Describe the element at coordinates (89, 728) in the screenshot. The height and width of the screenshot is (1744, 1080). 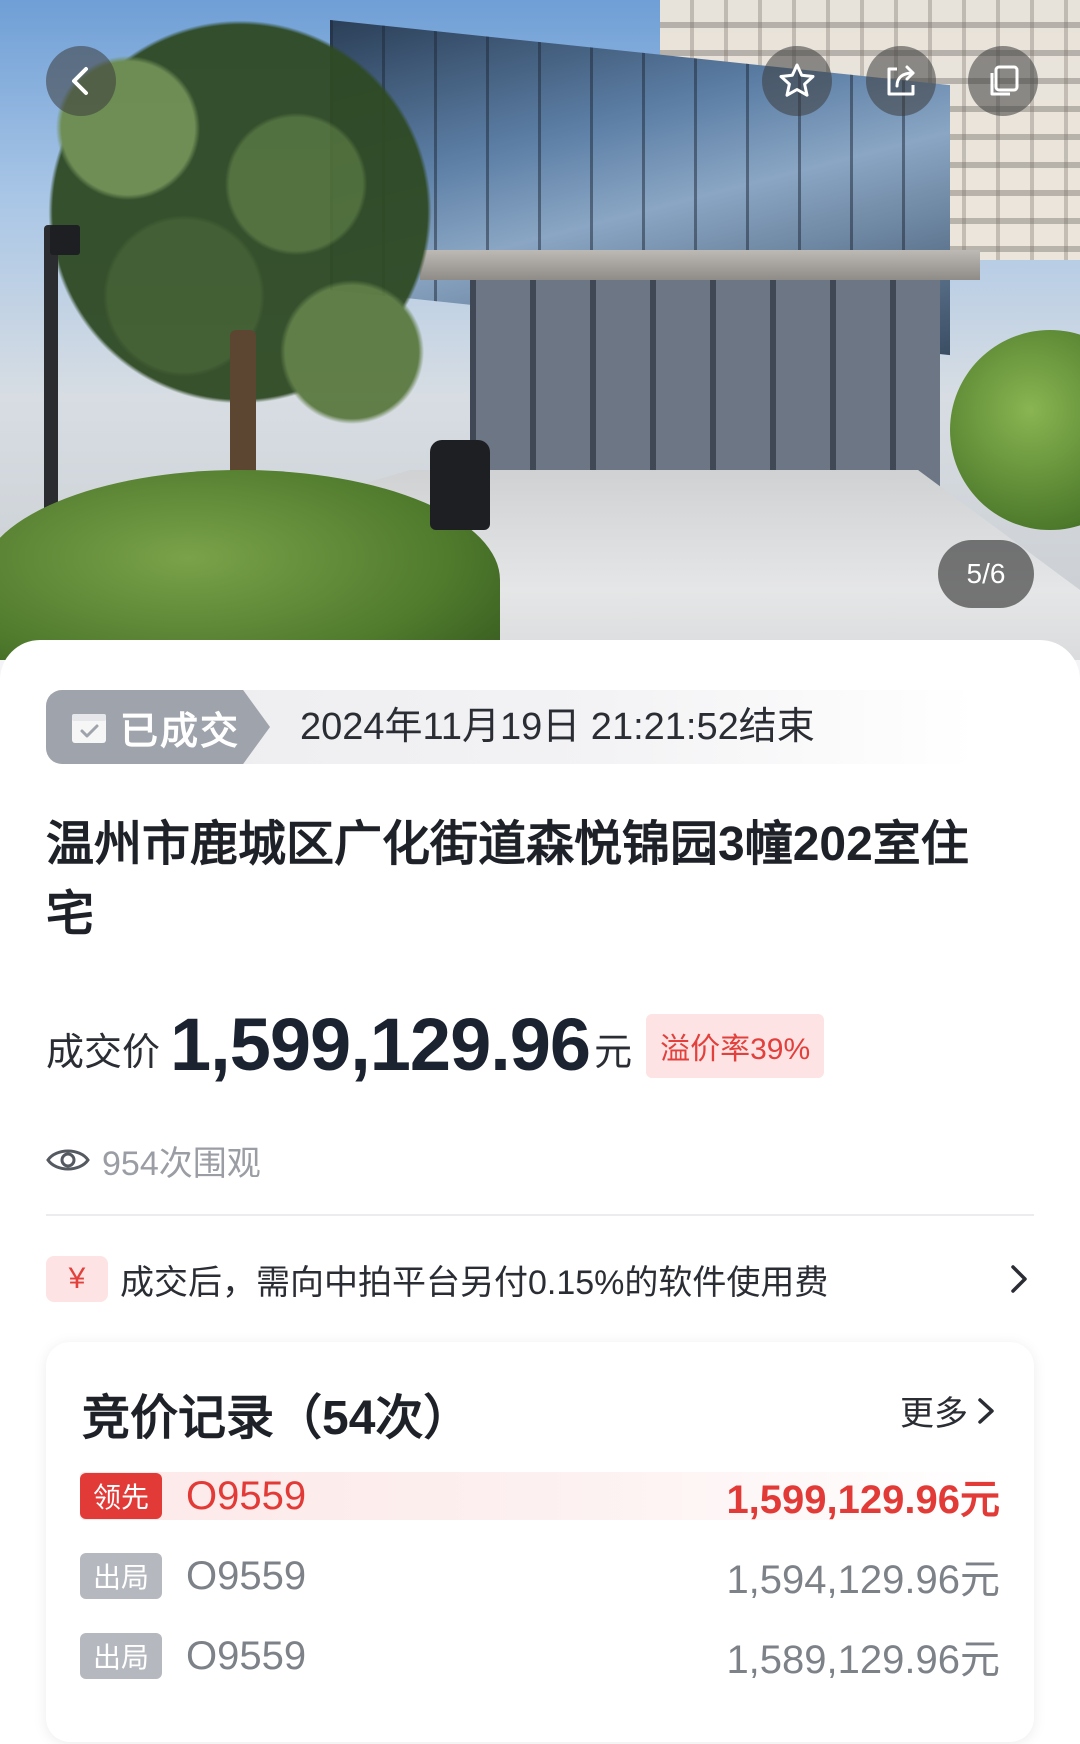
I see `calendar-check-icon` at that location.